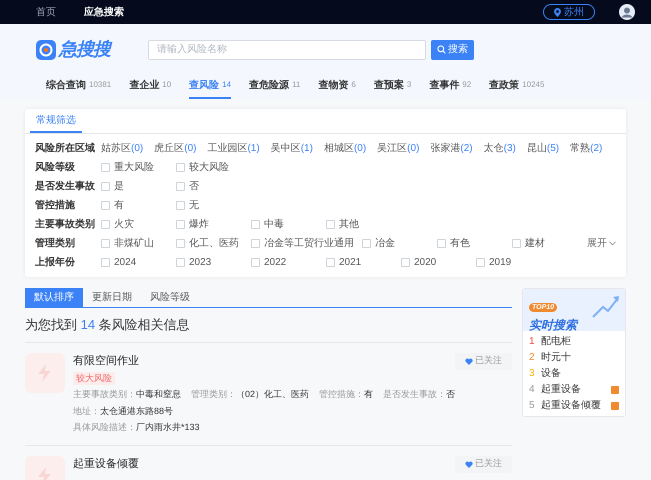 The height and width of the screenshot is (480, 651). I want to click on option-label: 其他, so click(349, 225).